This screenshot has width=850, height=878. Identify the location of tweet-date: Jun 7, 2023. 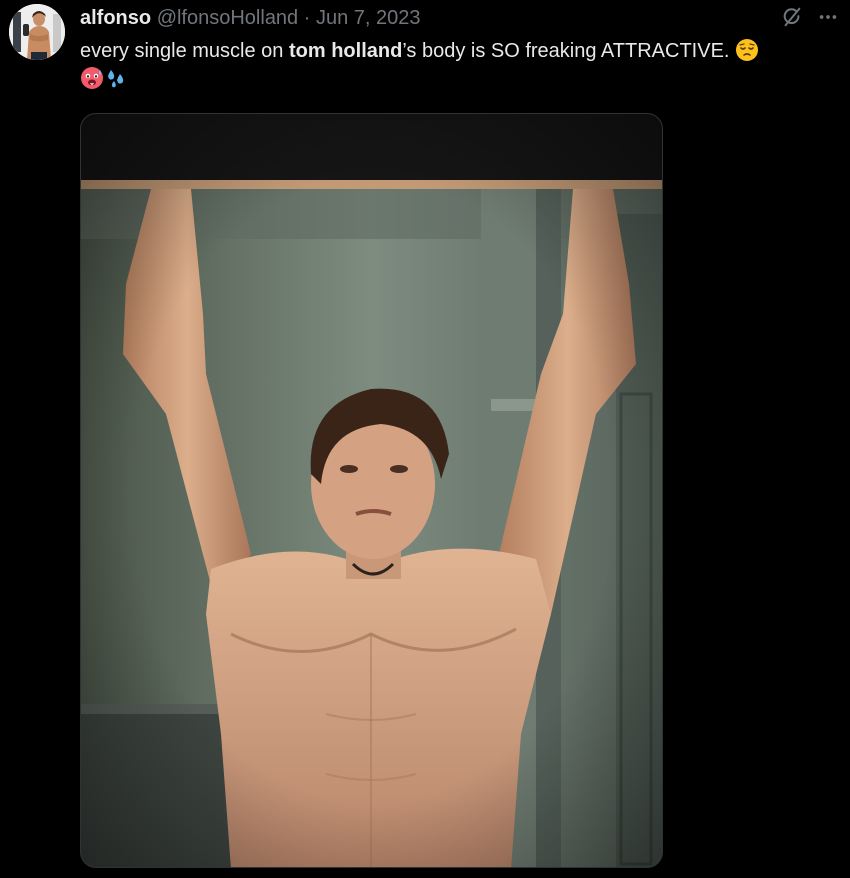
(368, 18).